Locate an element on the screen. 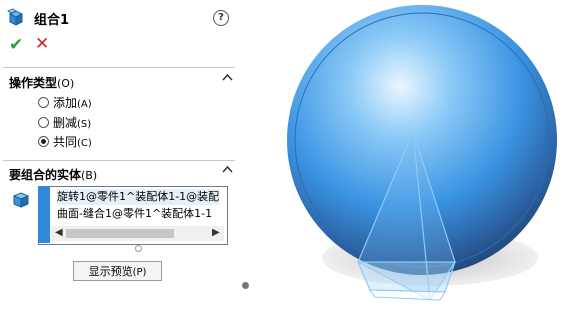 Image resolution: width=581 pixels, height=322 pixels. radio-common: 共同(C) is located at coordinates (65, 141).